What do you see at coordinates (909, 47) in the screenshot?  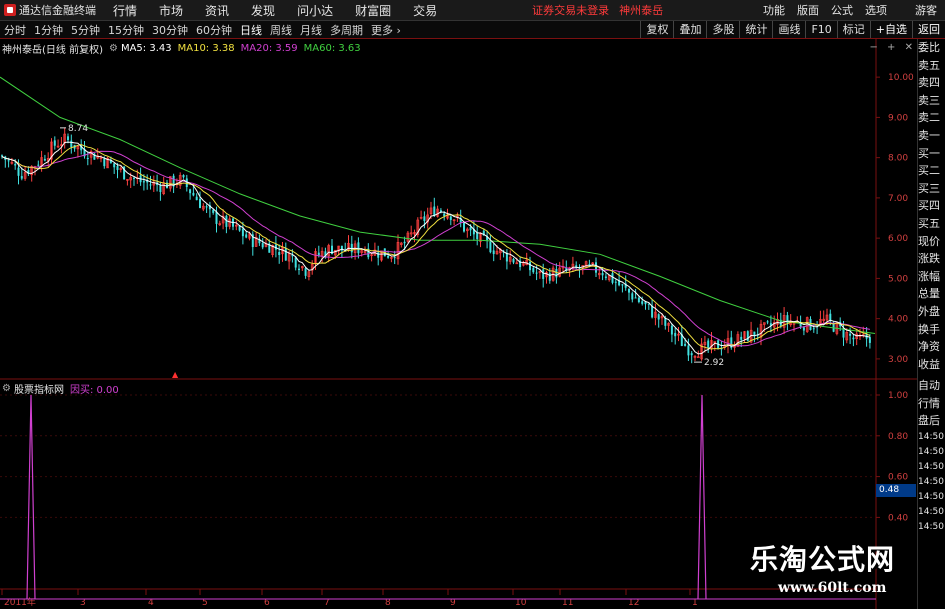 I see `close-icon: ✕` at bounding box center [909, 47].